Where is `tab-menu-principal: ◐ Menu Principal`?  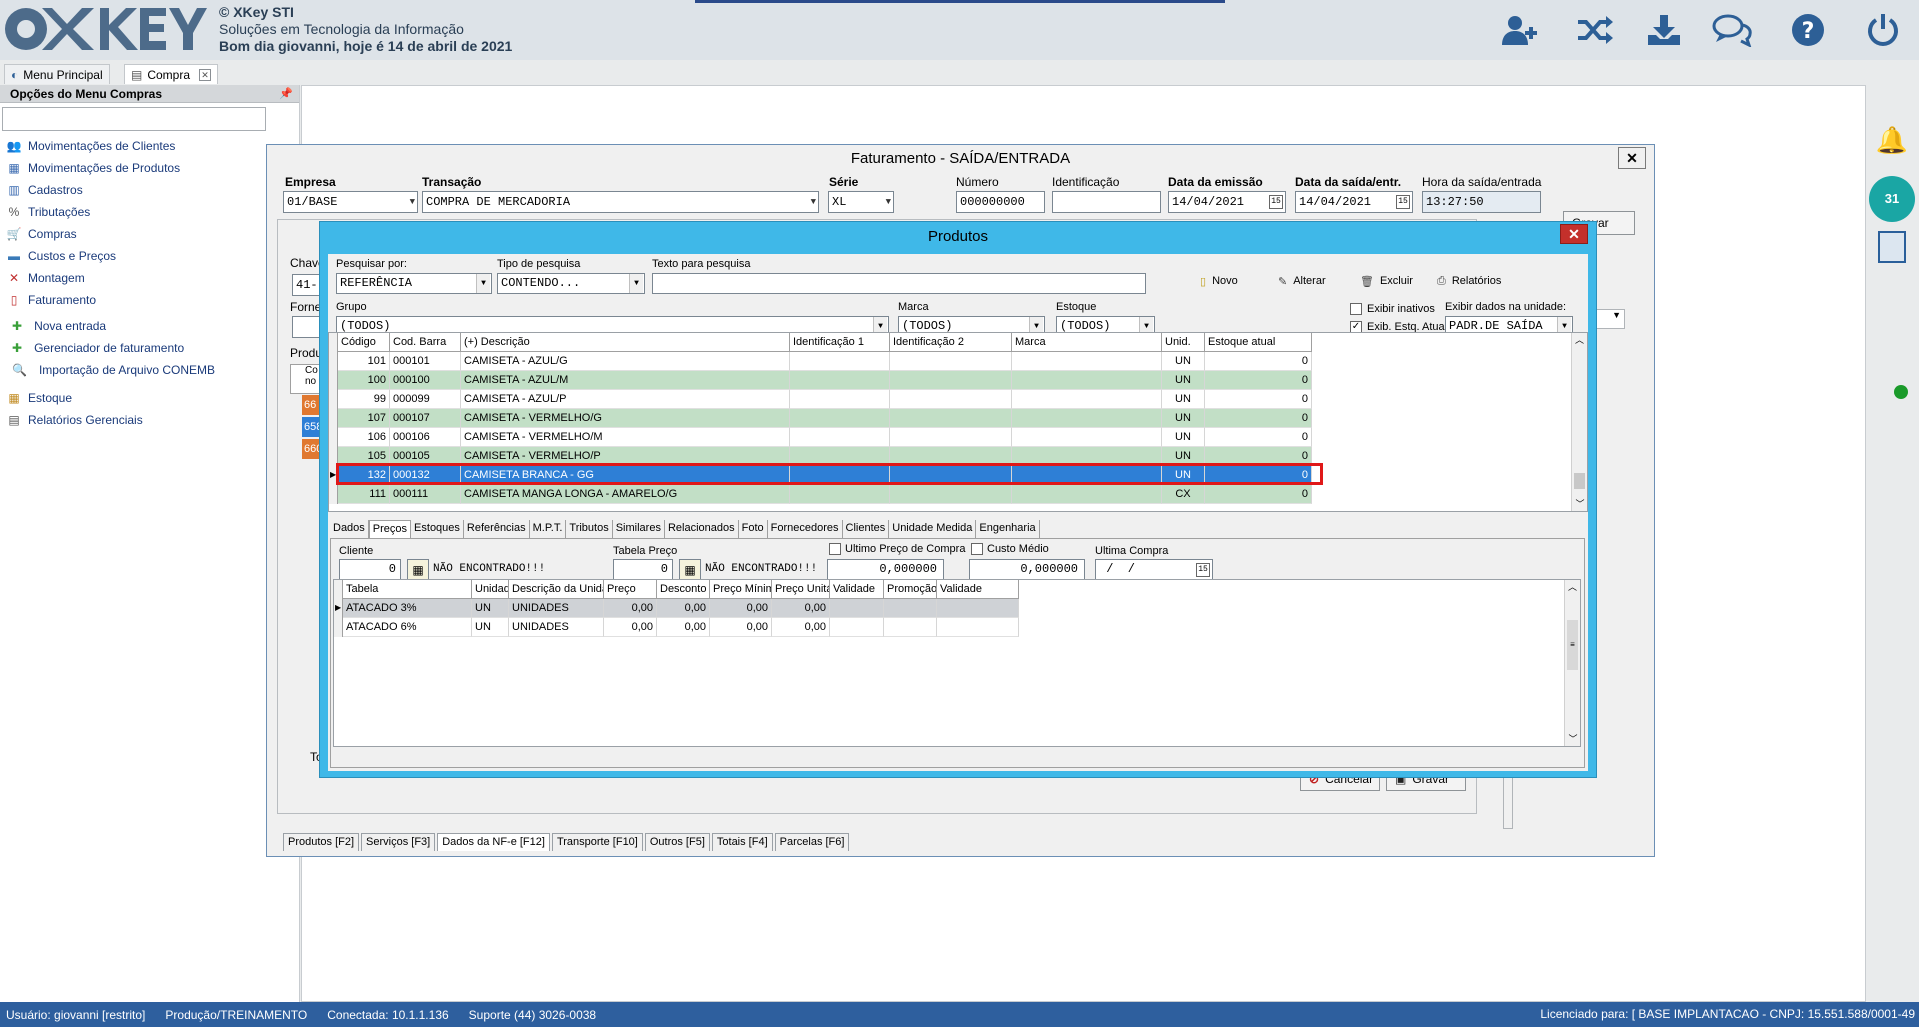 tab-menu-principal: ◐ Menu Principal is located at coordinates (57, 74).